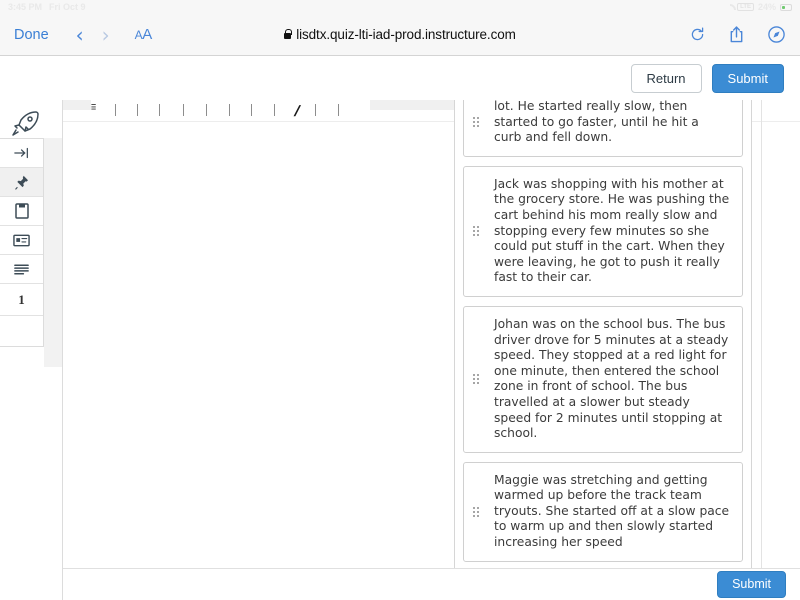 This screenshot has height=600, width=800. I want to click on quiz-app-toolbar: Return Submit, so click(400, 78).